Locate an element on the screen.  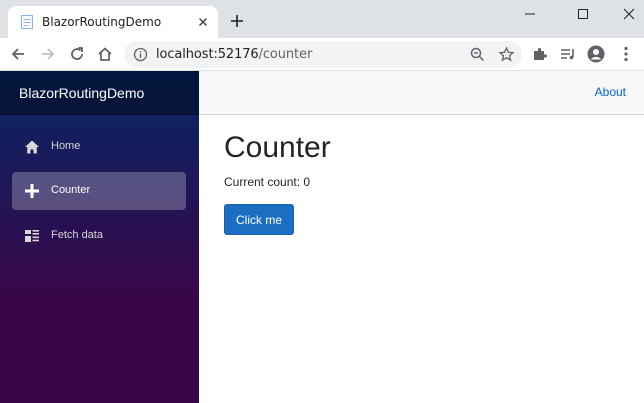
list-icon is located at coordinates (32, 236).